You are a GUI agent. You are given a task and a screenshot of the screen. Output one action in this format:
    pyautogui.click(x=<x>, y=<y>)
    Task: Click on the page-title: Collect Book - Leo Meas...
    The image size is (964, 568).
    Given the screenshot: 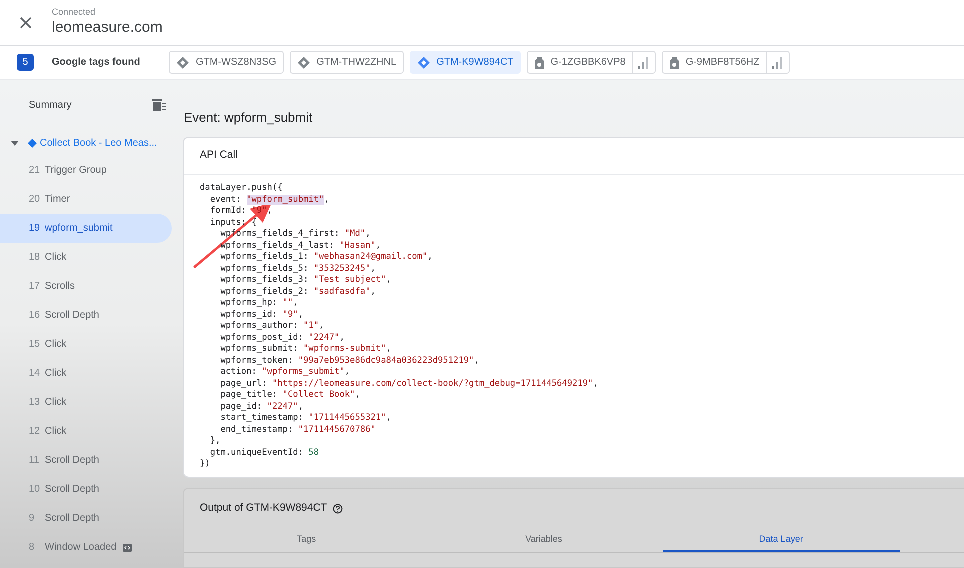 What is the action you would take?
    pyautogui.click(x=99, y=143)
    